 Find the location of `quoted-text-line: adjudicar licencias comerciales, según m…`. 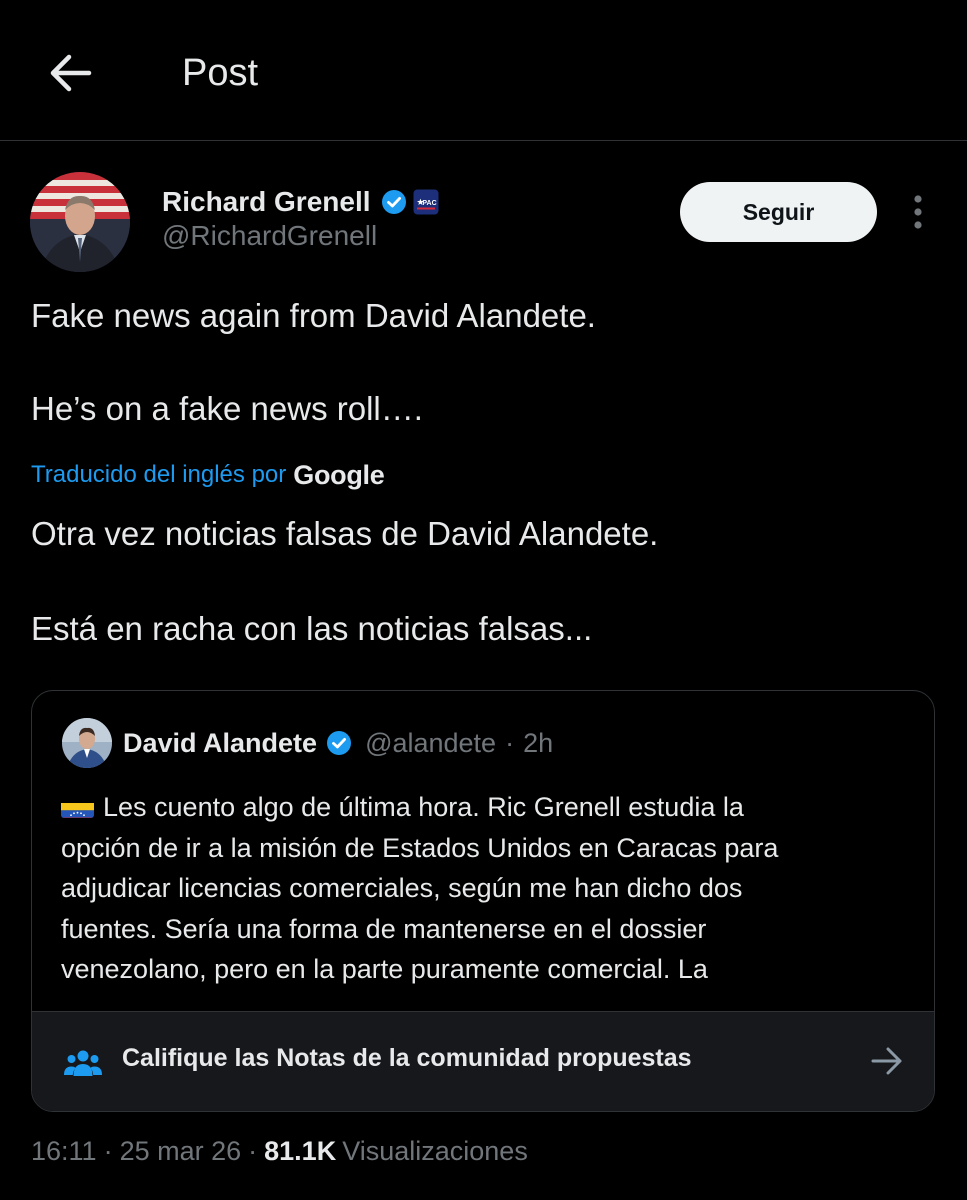

quoted-text-line: adjudicar licencias comerciales, según m… is located at coordinates (402, 888).